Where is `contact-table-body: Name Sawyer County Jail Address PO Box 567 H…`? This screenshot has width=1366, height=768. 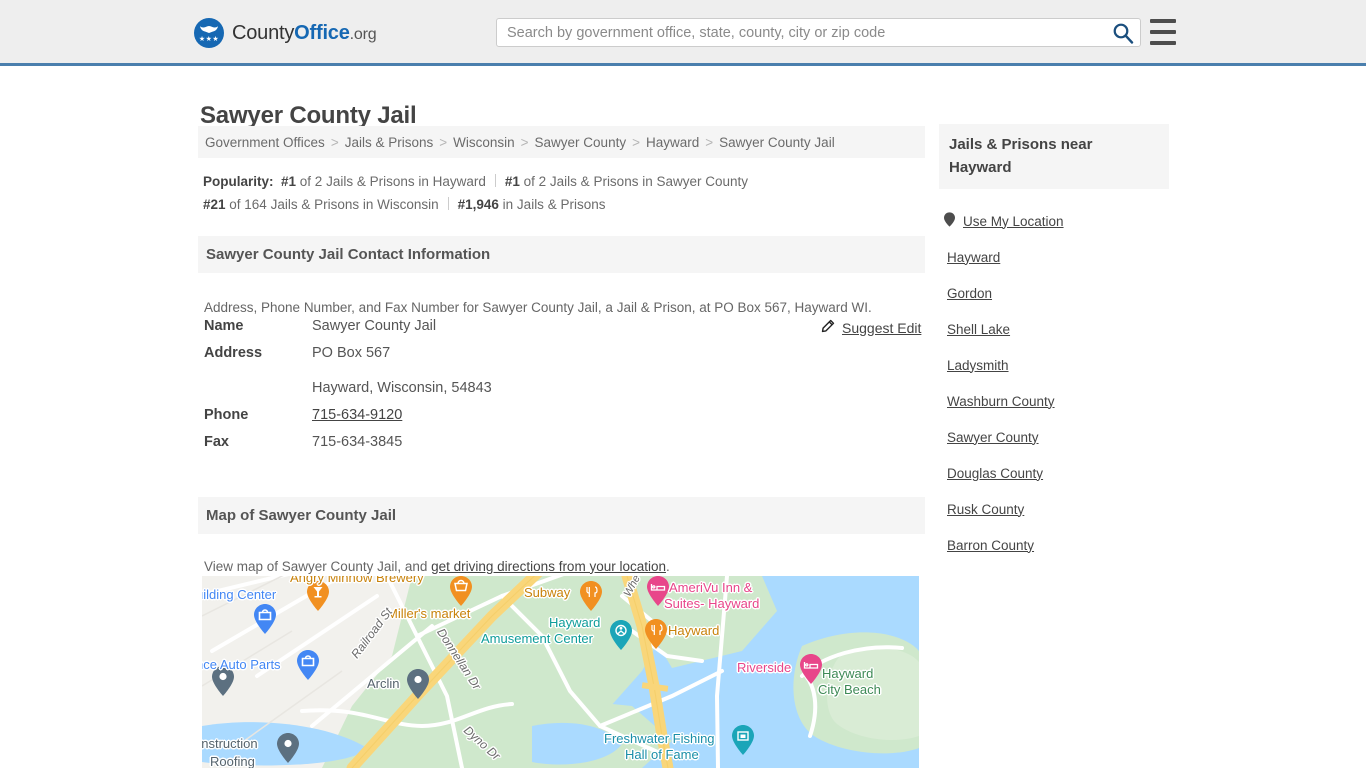 contact-table-body: Name Sawyer County Jail Address PO Box 567 H… is located at coordinates (484, 389).